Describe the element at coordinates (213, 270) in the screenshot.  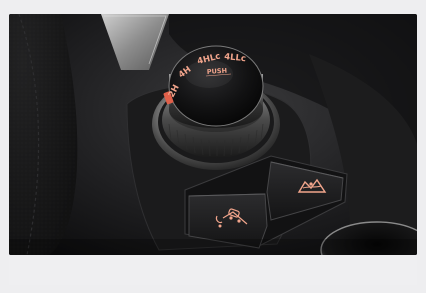
I see `caption-area` at that location.